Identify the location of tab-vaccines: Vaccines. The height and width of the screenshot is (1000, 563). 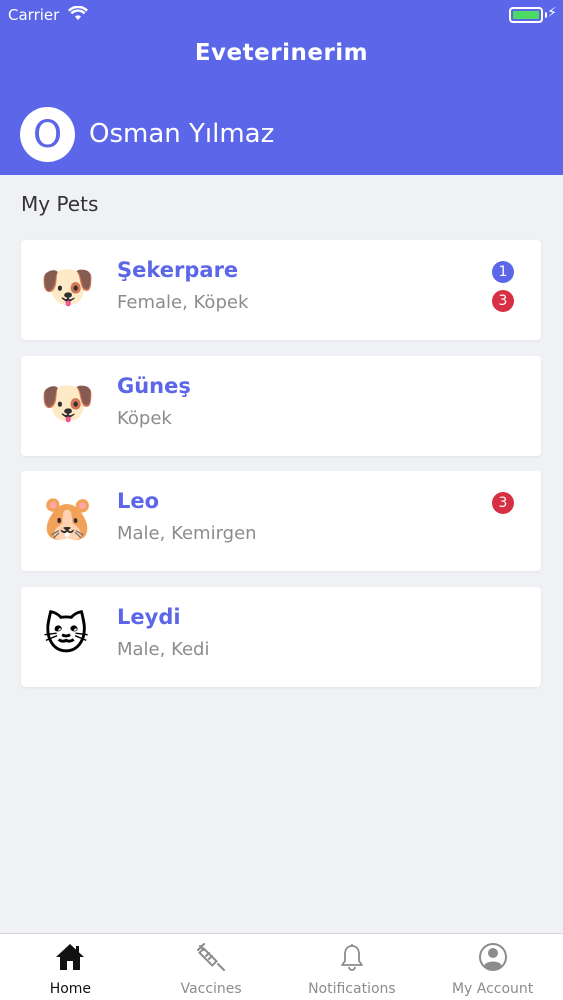
(211, 967).